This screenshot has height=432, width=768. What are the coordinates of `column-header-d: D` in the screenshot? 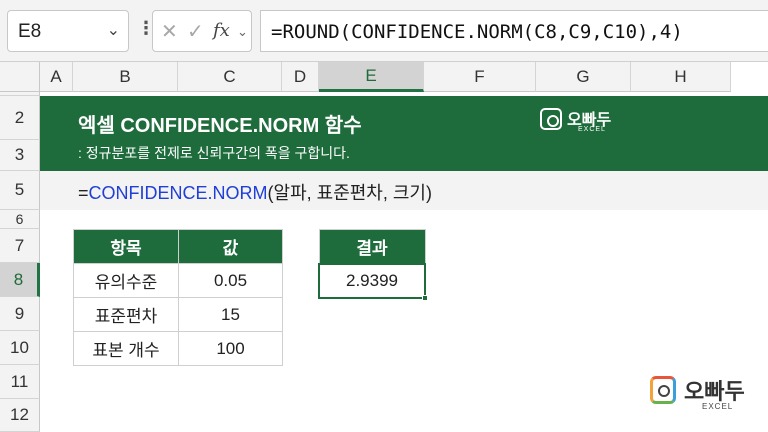 It's located at (300, 77).